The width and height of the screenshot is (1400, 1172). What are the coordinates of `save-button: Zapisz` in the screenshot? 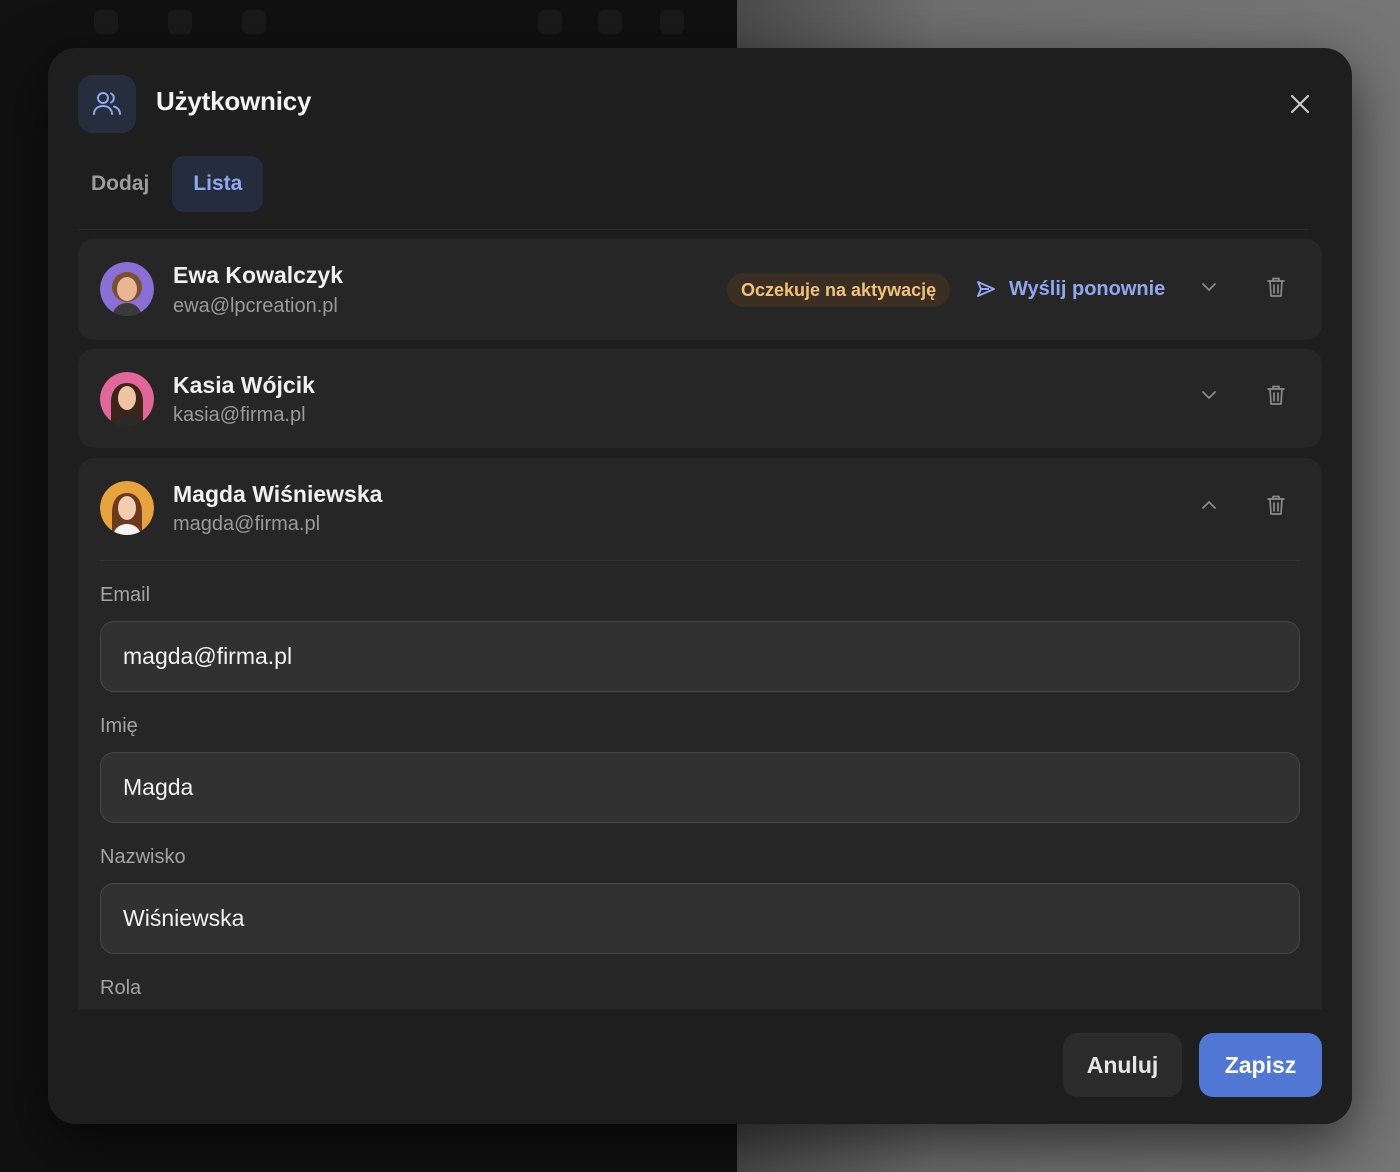 It's located at (1260, 1065).